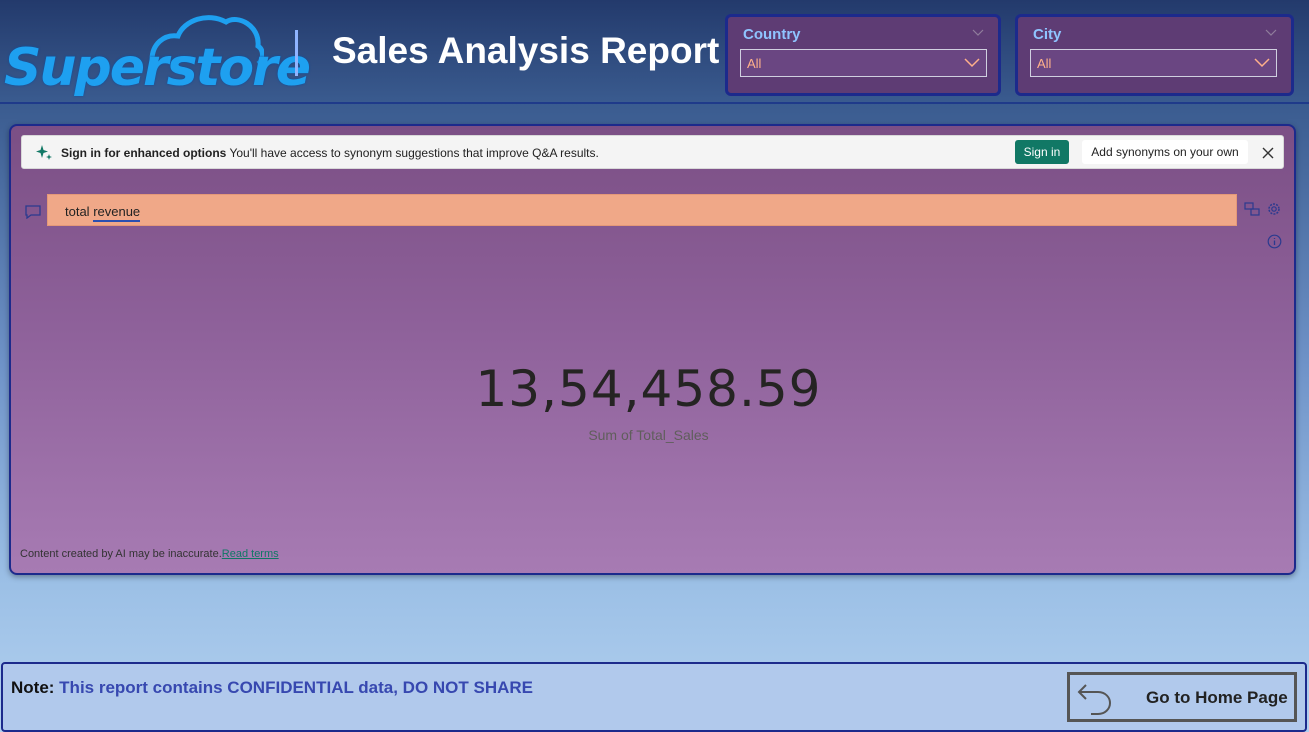 This screenshot has height=732, width=1309. Describe the element at coordinates (1274, 241) in the screenshot. I see `info-icon` at that location.